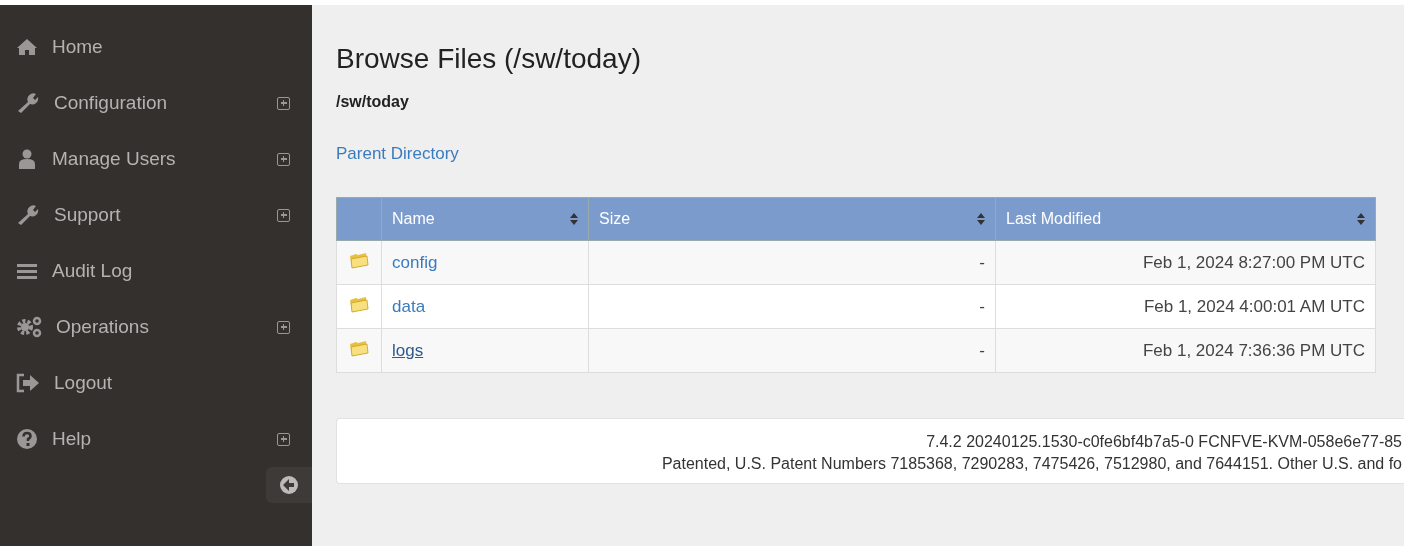 The image size is (1404, 546). What do you see at coordinates (156, 103) in the screenshot?
I see `sidebar-item: Configuration` at bounding box center [156, 103].